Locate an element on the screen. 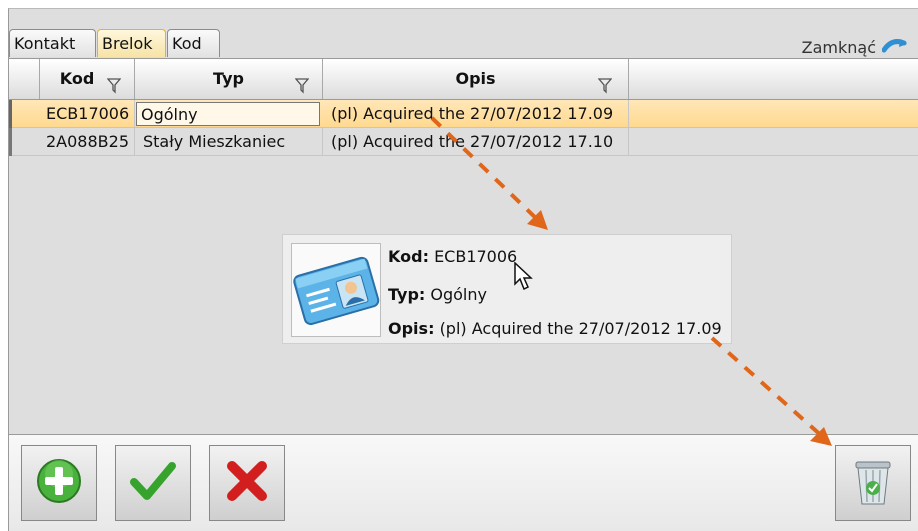 Image resolution: width=918 pixels, height=531 pixels. close-arrow-icon is located at coordinates (894, 47).